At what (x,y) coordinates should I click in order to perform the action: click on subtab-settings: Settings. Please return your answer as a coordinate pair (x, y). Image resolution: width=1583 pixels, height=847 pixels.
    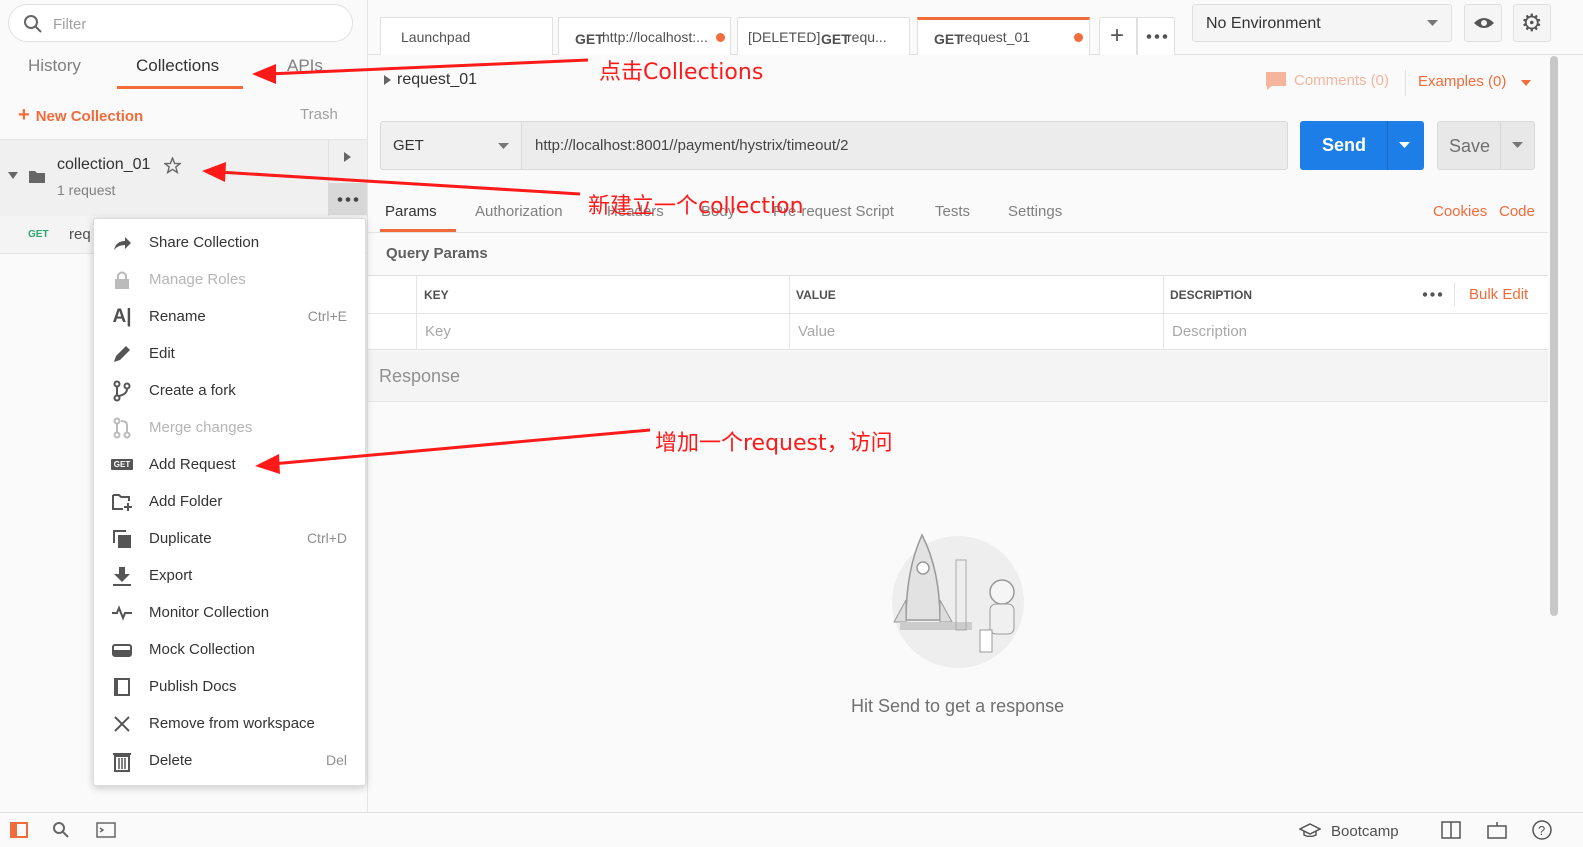
    Looking at the image, I should click on (1035, 211).